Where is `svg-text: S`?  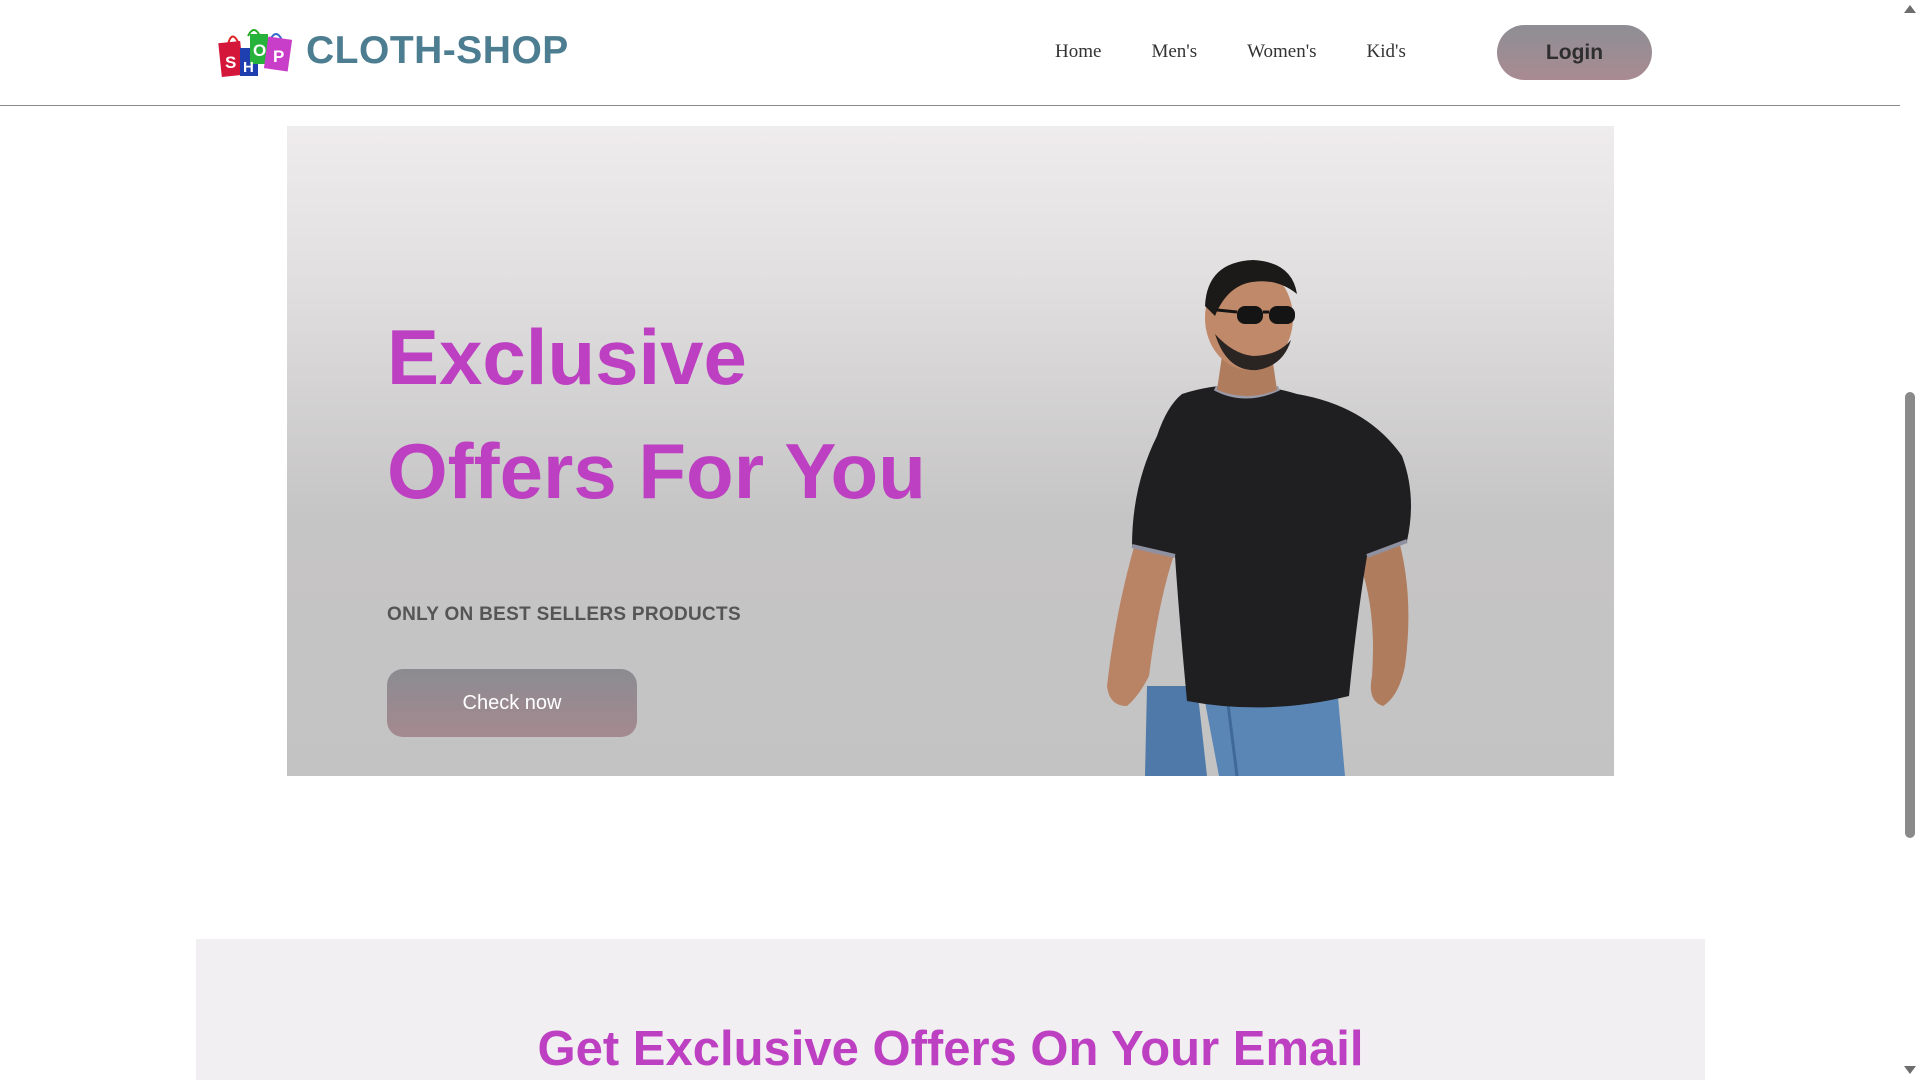
svg-text: S is located at coordinates (230, 62).